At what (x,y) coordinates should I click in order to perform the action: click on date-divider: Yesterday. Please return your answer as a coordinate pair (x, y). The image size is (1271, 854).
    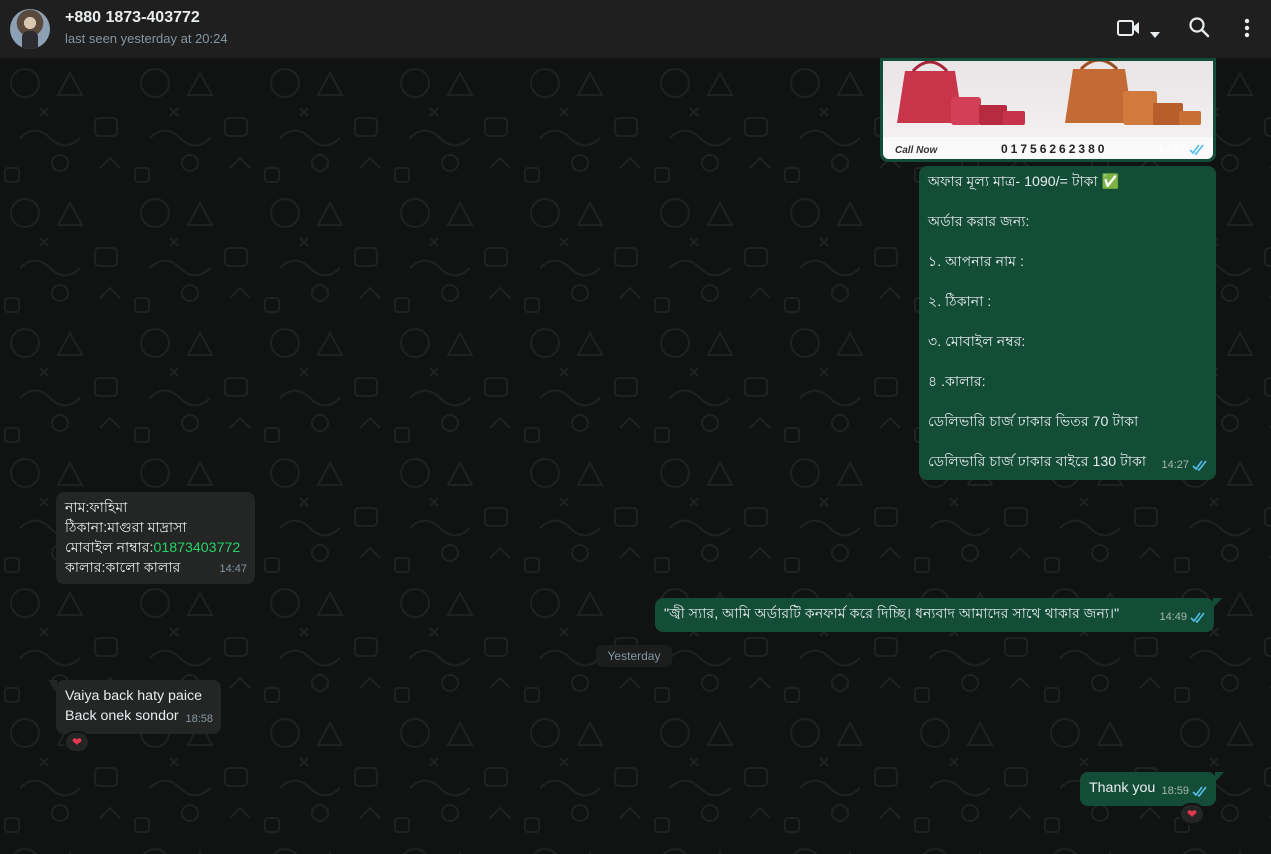
    Looking at the image, I should click on (634, 656).